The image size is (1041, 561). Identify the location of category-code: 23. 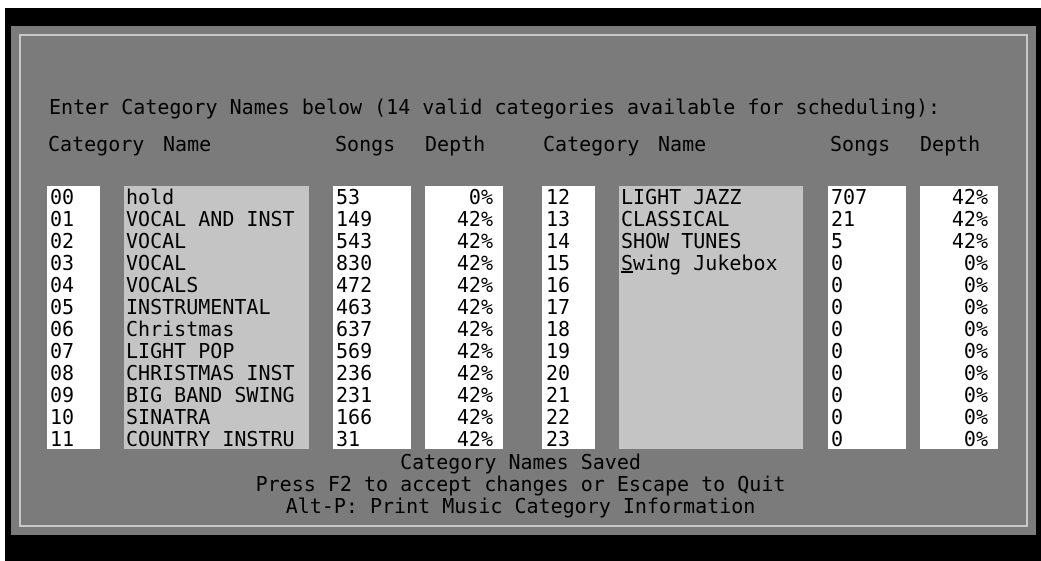
(558, 439).